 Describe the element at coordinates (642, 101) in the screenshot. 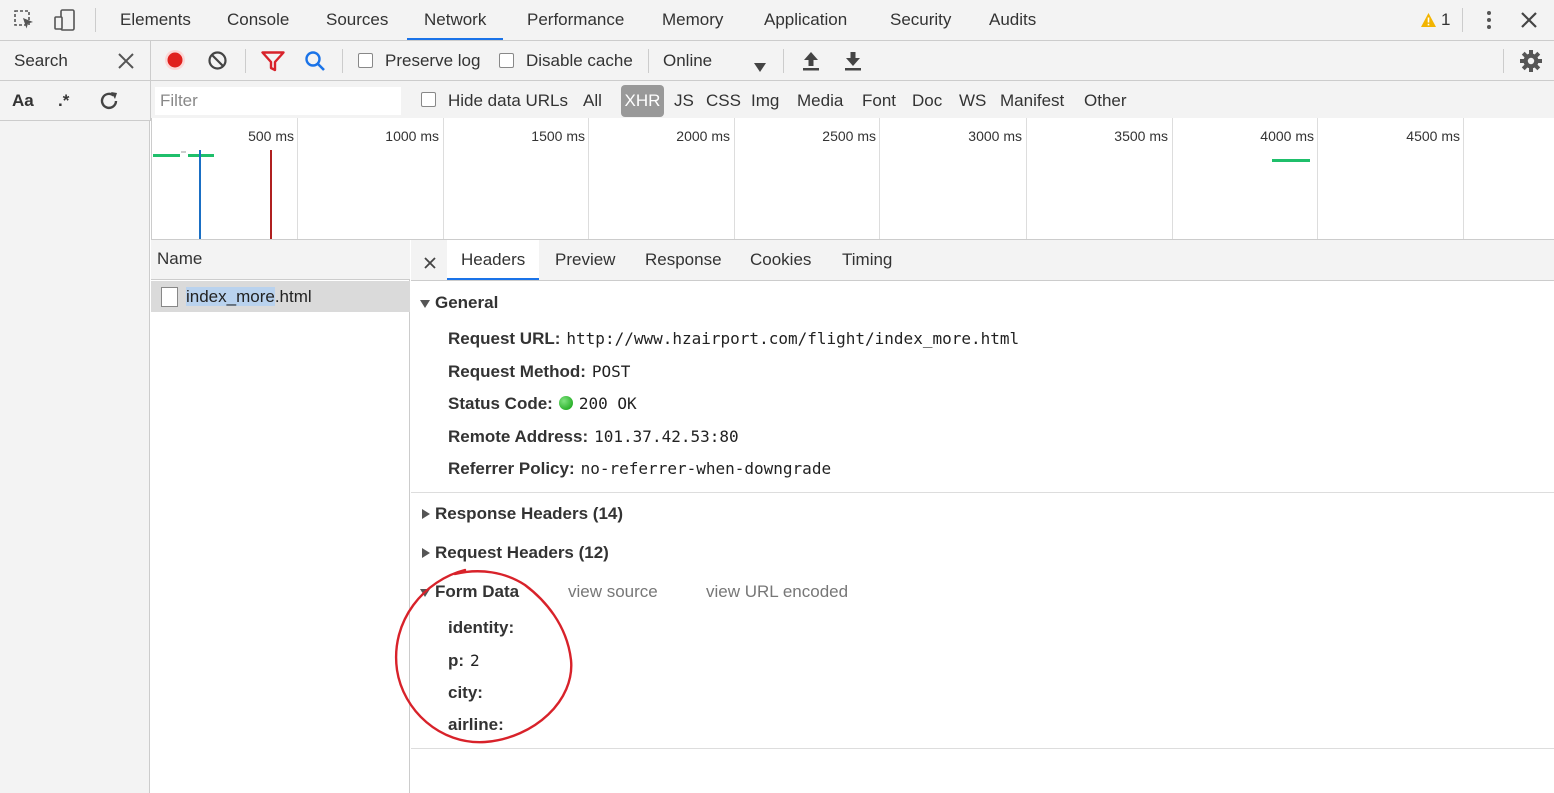

I see `type-filter-xhr: XHR` at that location.